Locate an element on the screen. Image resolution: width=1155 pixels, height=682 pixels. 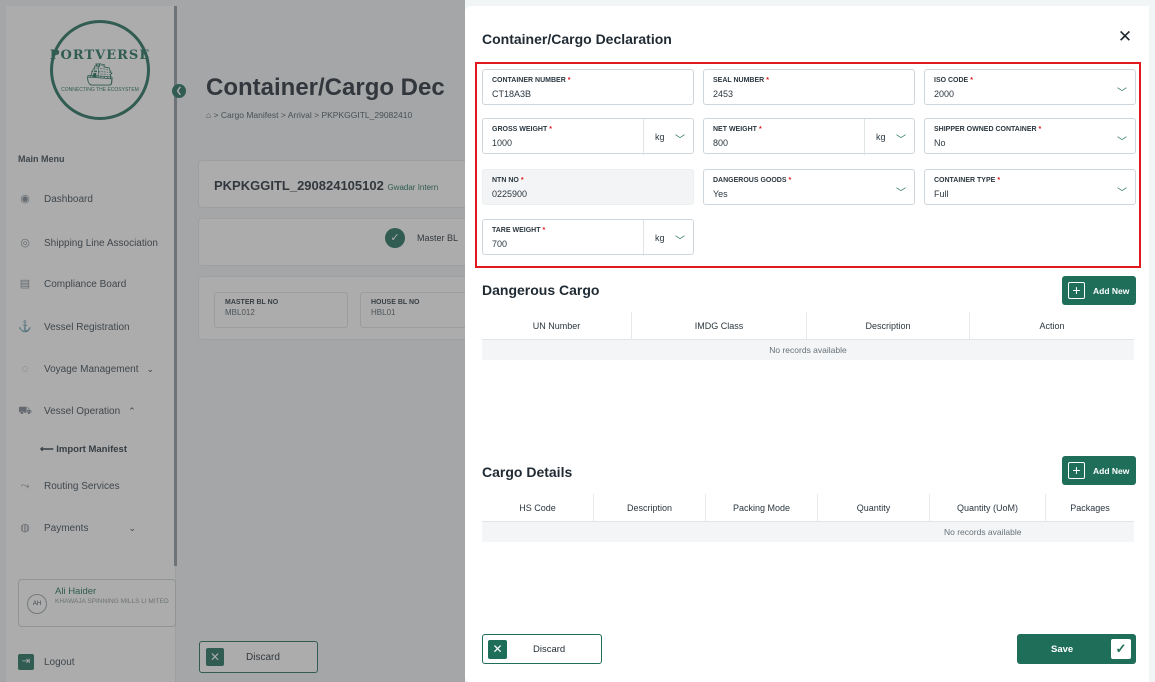
gross-weight-unit: kg is located at coordinates (660, 137).